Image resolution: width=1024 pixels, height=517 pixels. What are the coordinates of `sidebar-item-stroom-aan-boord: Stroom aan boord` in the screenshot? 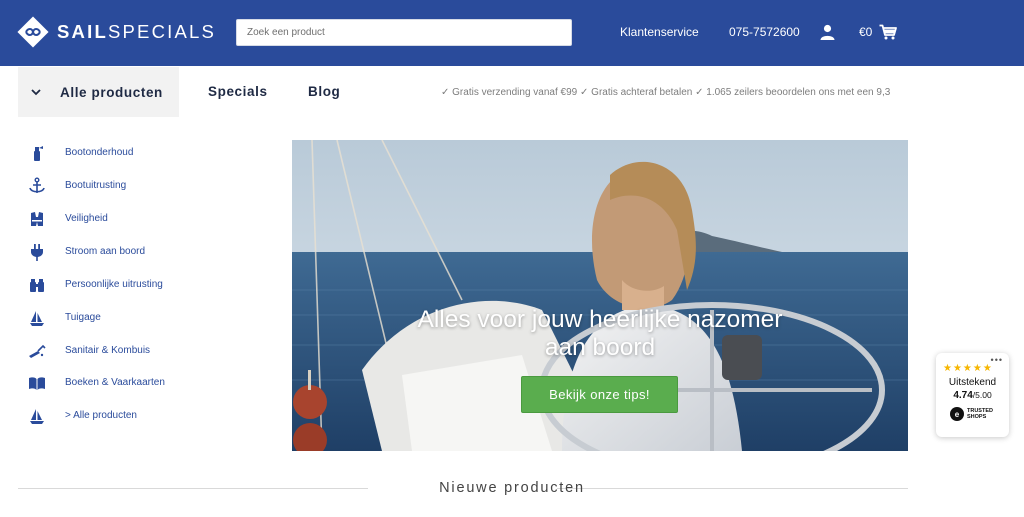 It's located at (86, 252).